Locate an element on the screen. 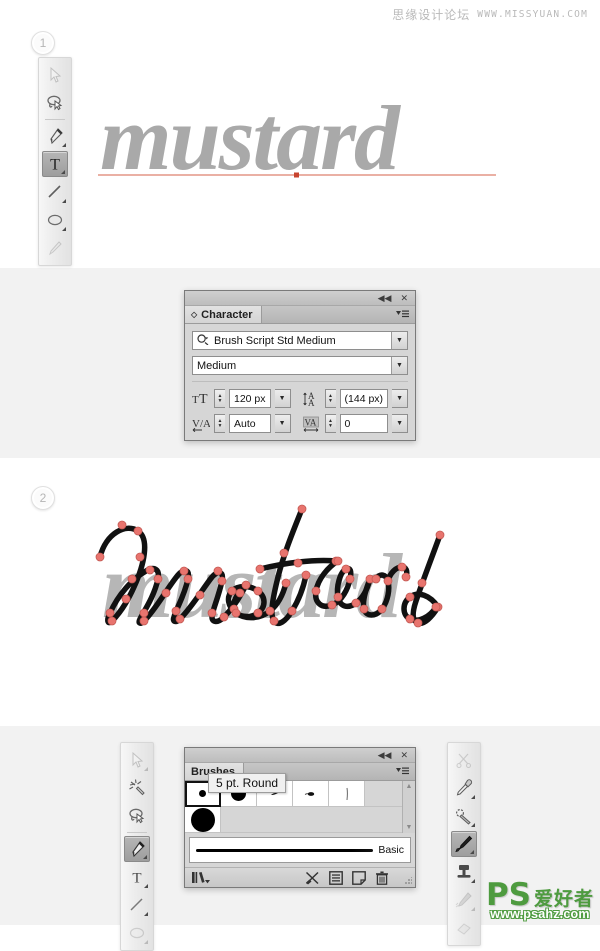 The width and height of the screenshot is (600, 951). leading-field: A A ▲ ▼ (144 px) ▼ is located at coordinates (355, 398).